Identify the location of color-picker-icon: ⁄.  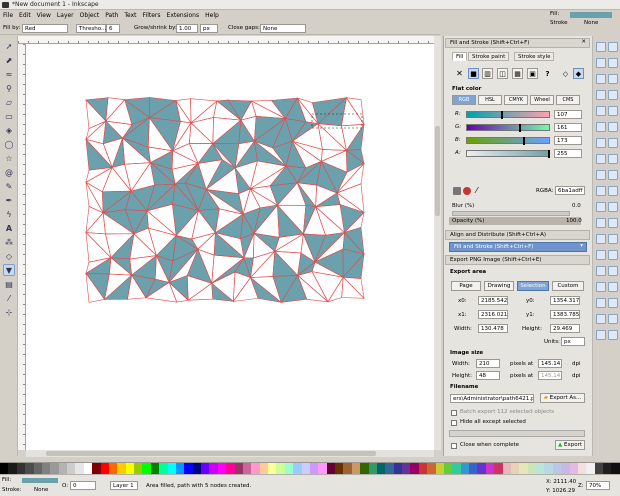
(476, 190).